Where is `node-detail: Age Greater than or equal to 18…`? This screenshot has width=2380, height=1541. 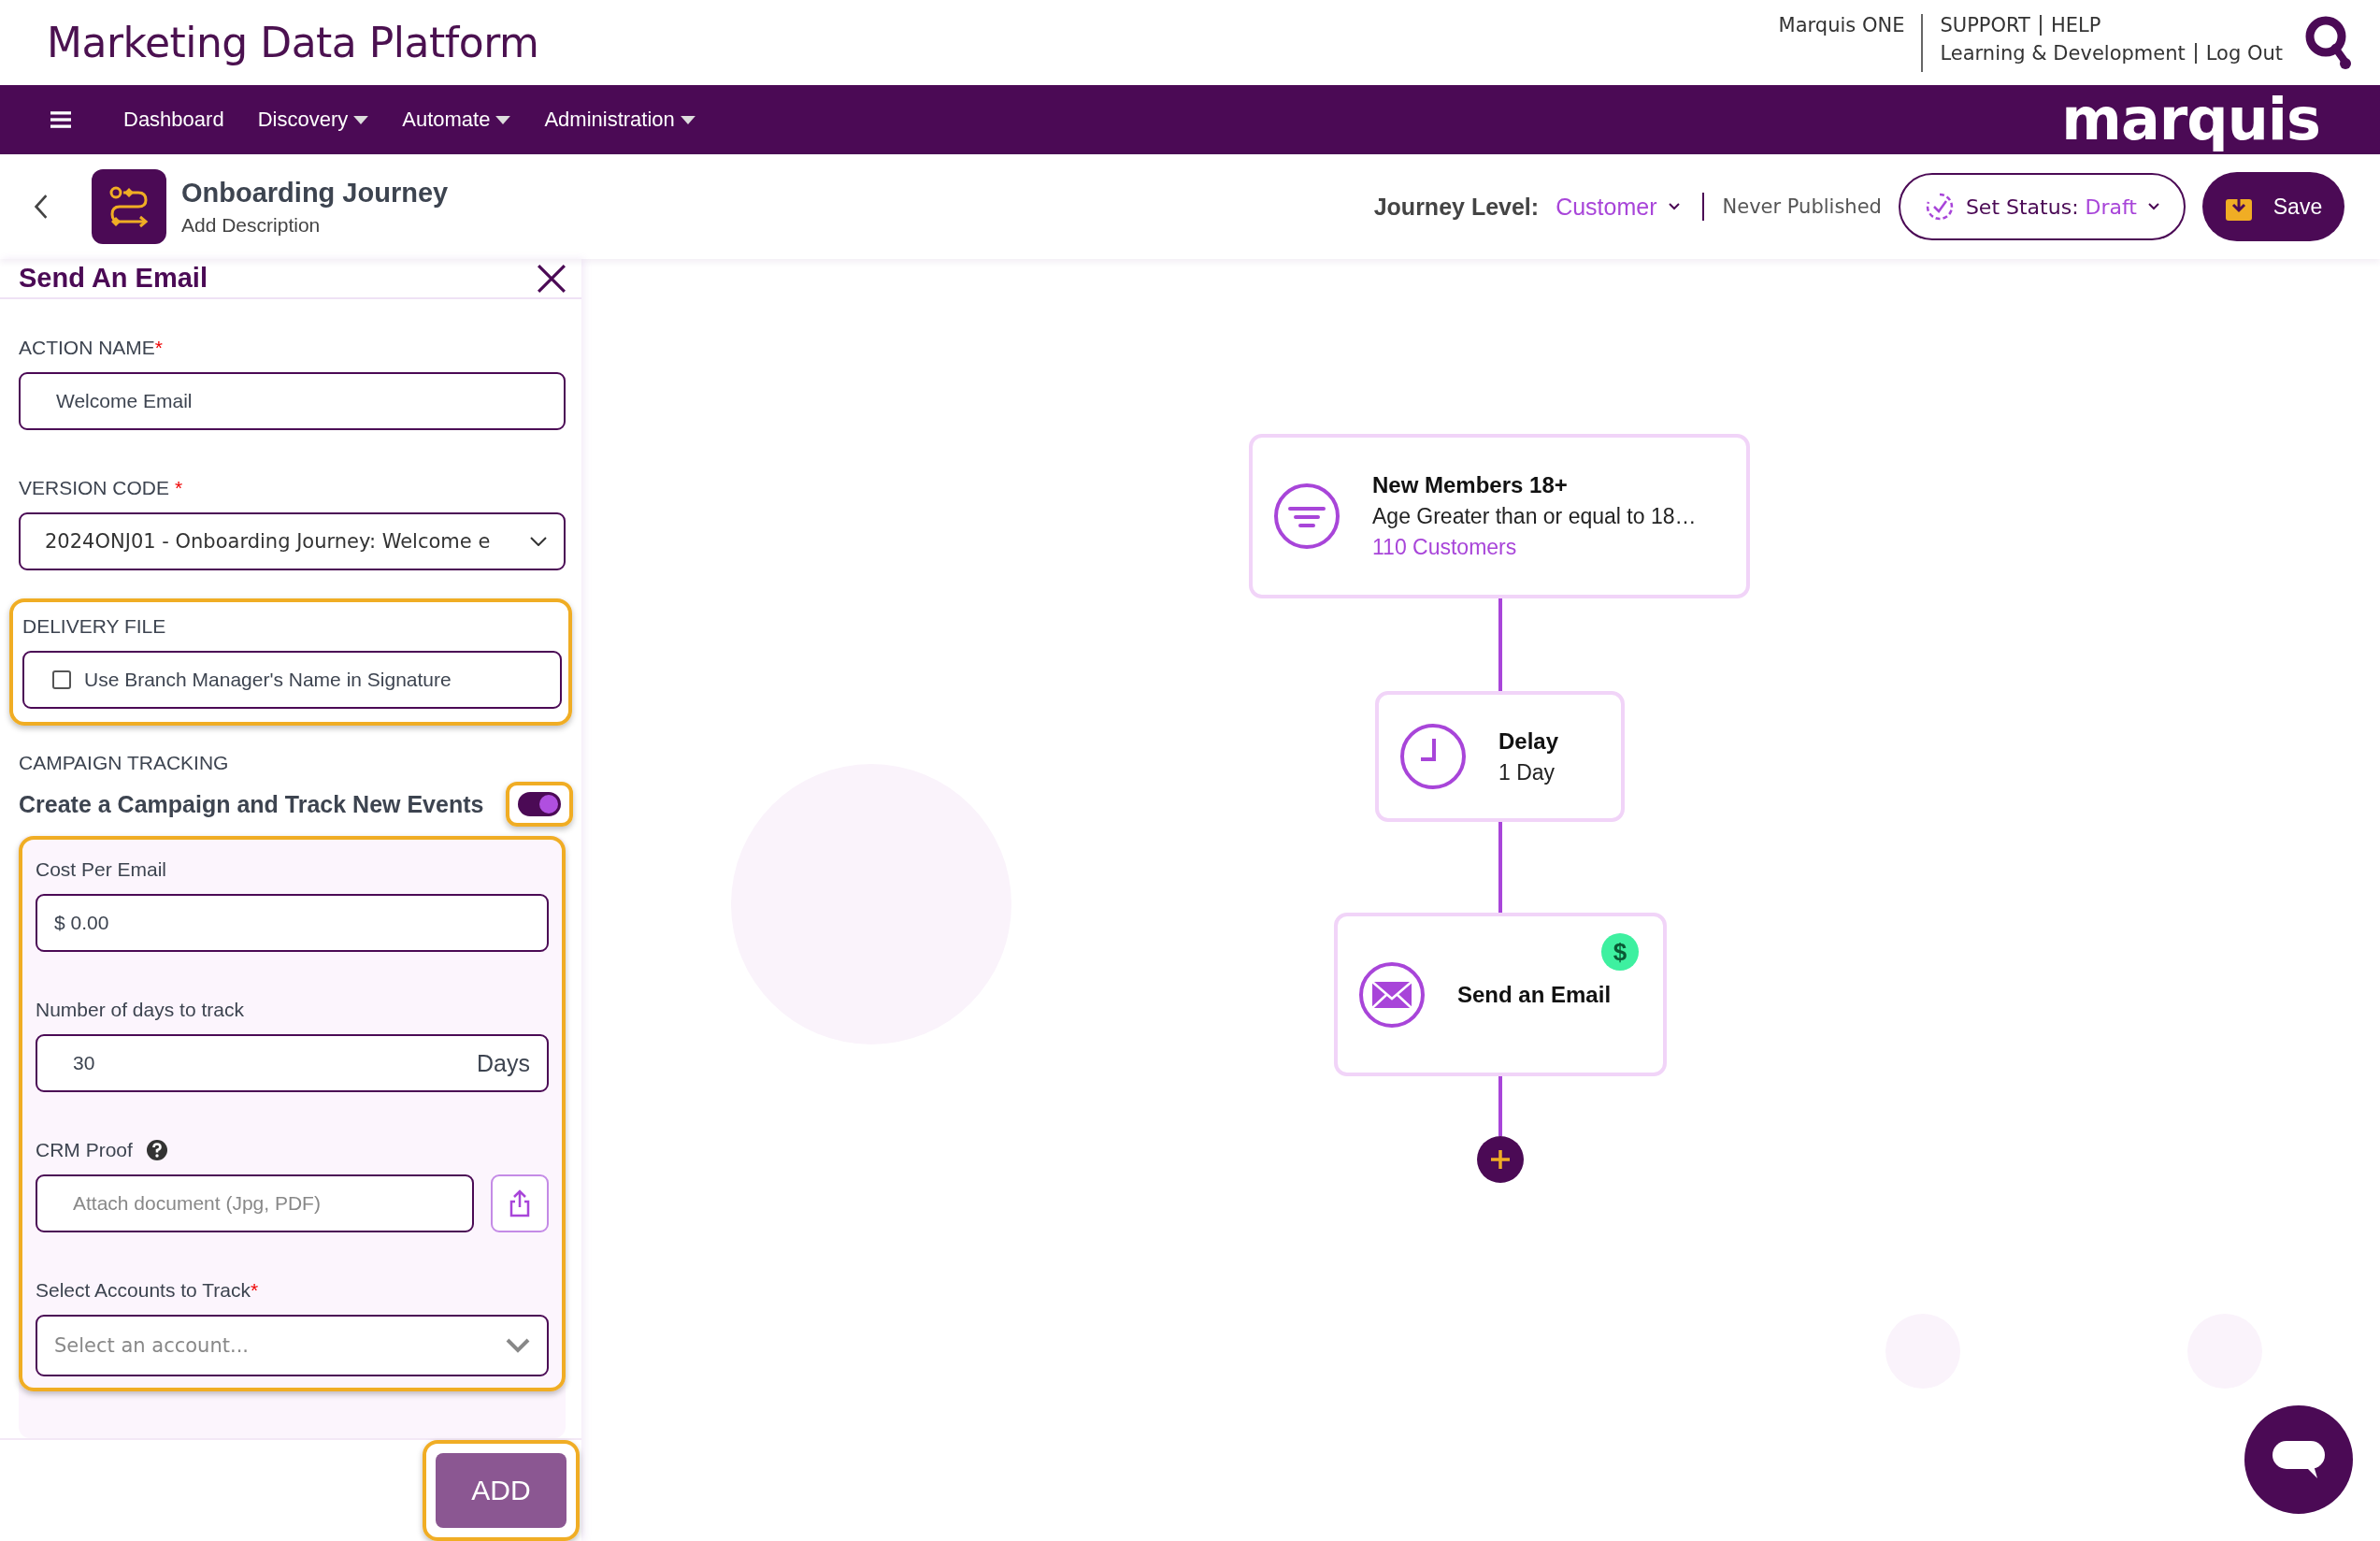 node-detail: Age Greater than or equal to 18… is located at coordinates (1534, 516).